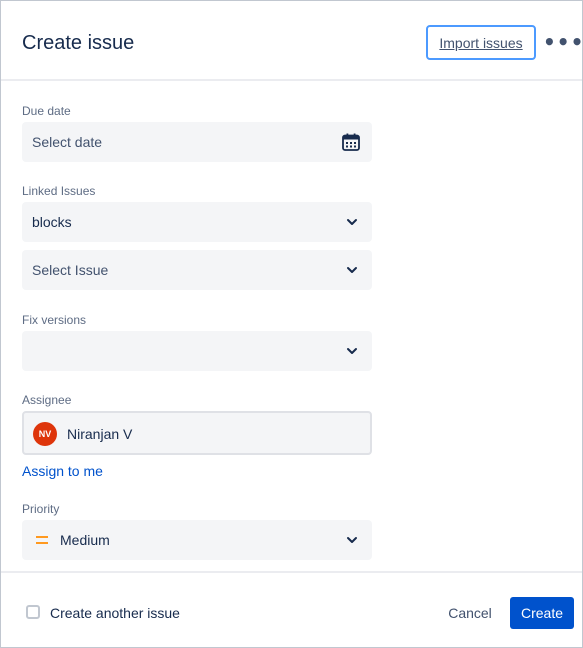 Image resolution: width=583 pixels, height=648 pixels. Describe the element at coordinates (197, 540) in the screenshot. I see `priority-select: Medium` at that location.